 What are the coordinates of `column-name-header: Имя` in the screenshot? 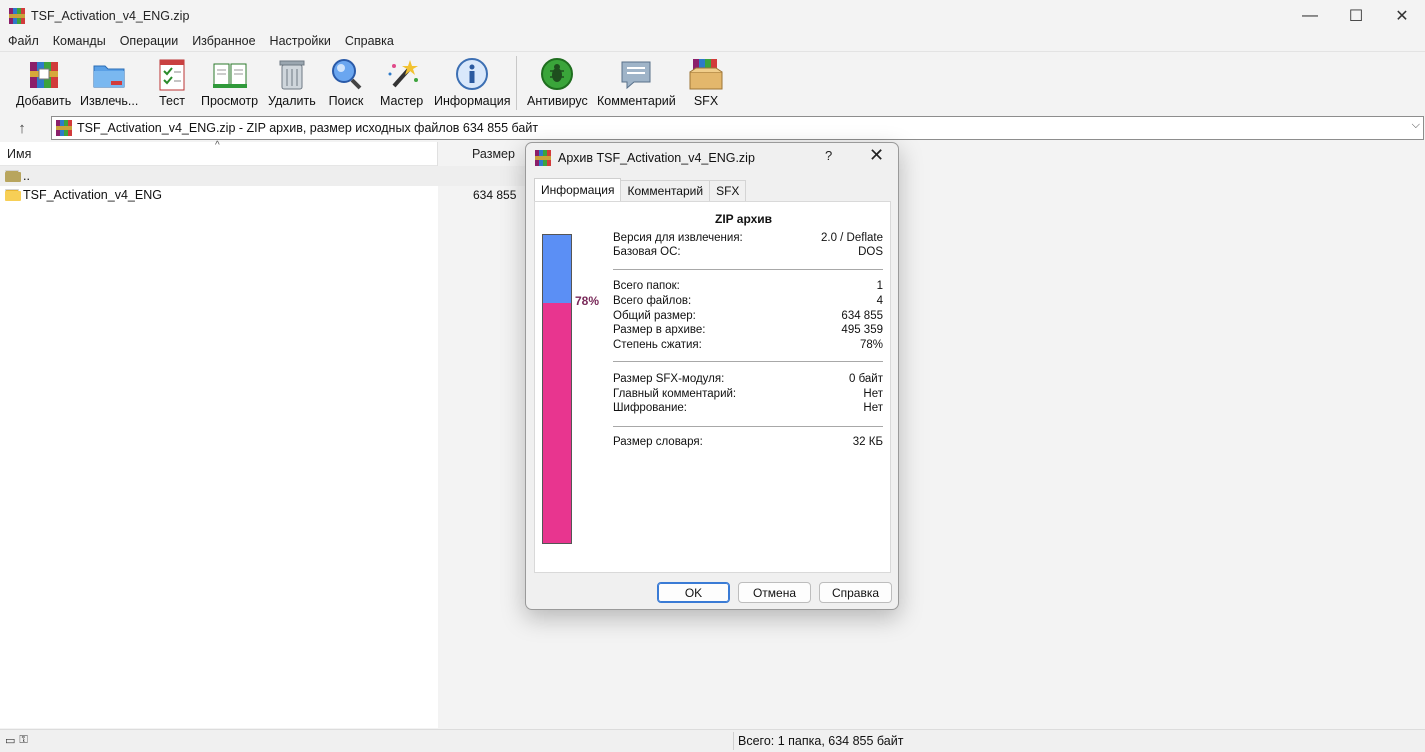 It's located at (19, 154).